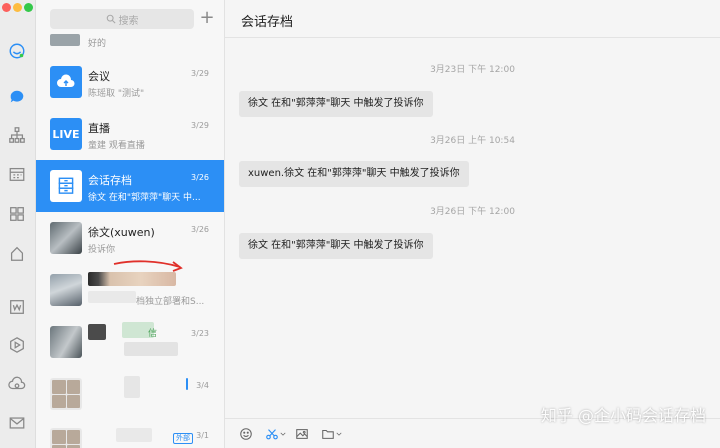 The width and height of the screenshot is (720, 448). I want to click on search-box: 搜索, so click(122, 19).